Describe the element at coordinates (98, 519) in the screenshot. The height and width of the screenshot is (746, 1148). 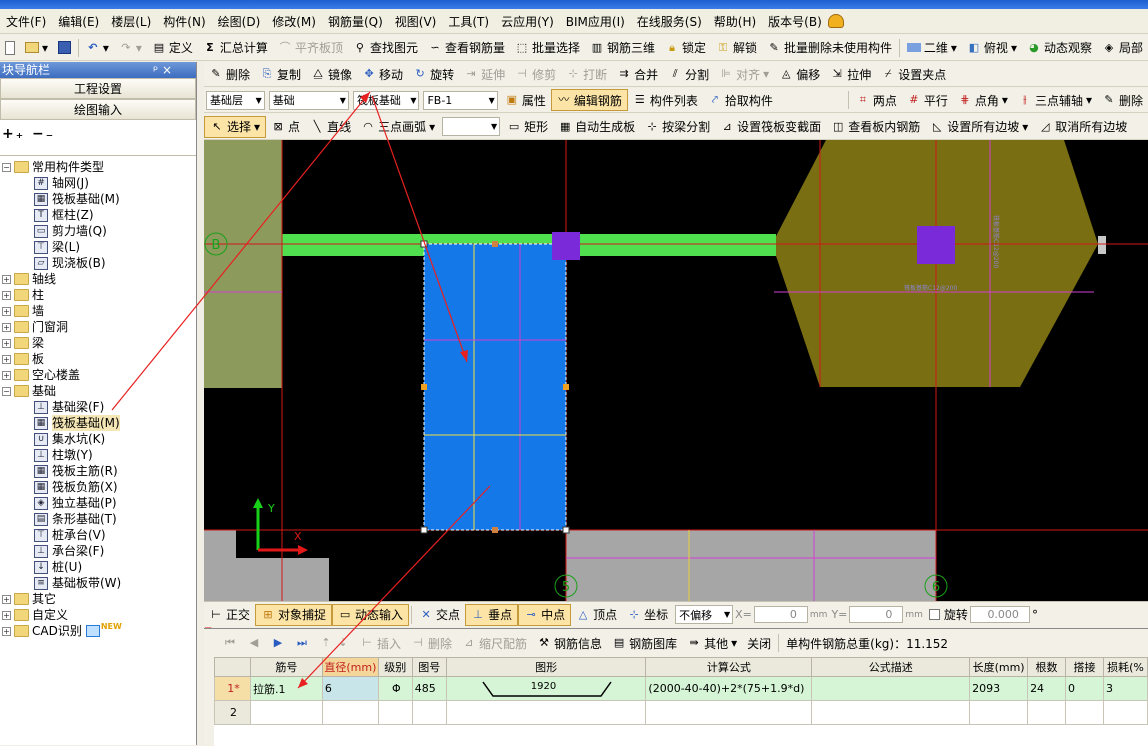
I see `tree-node: ▤ 条形基础(T)` at that location.